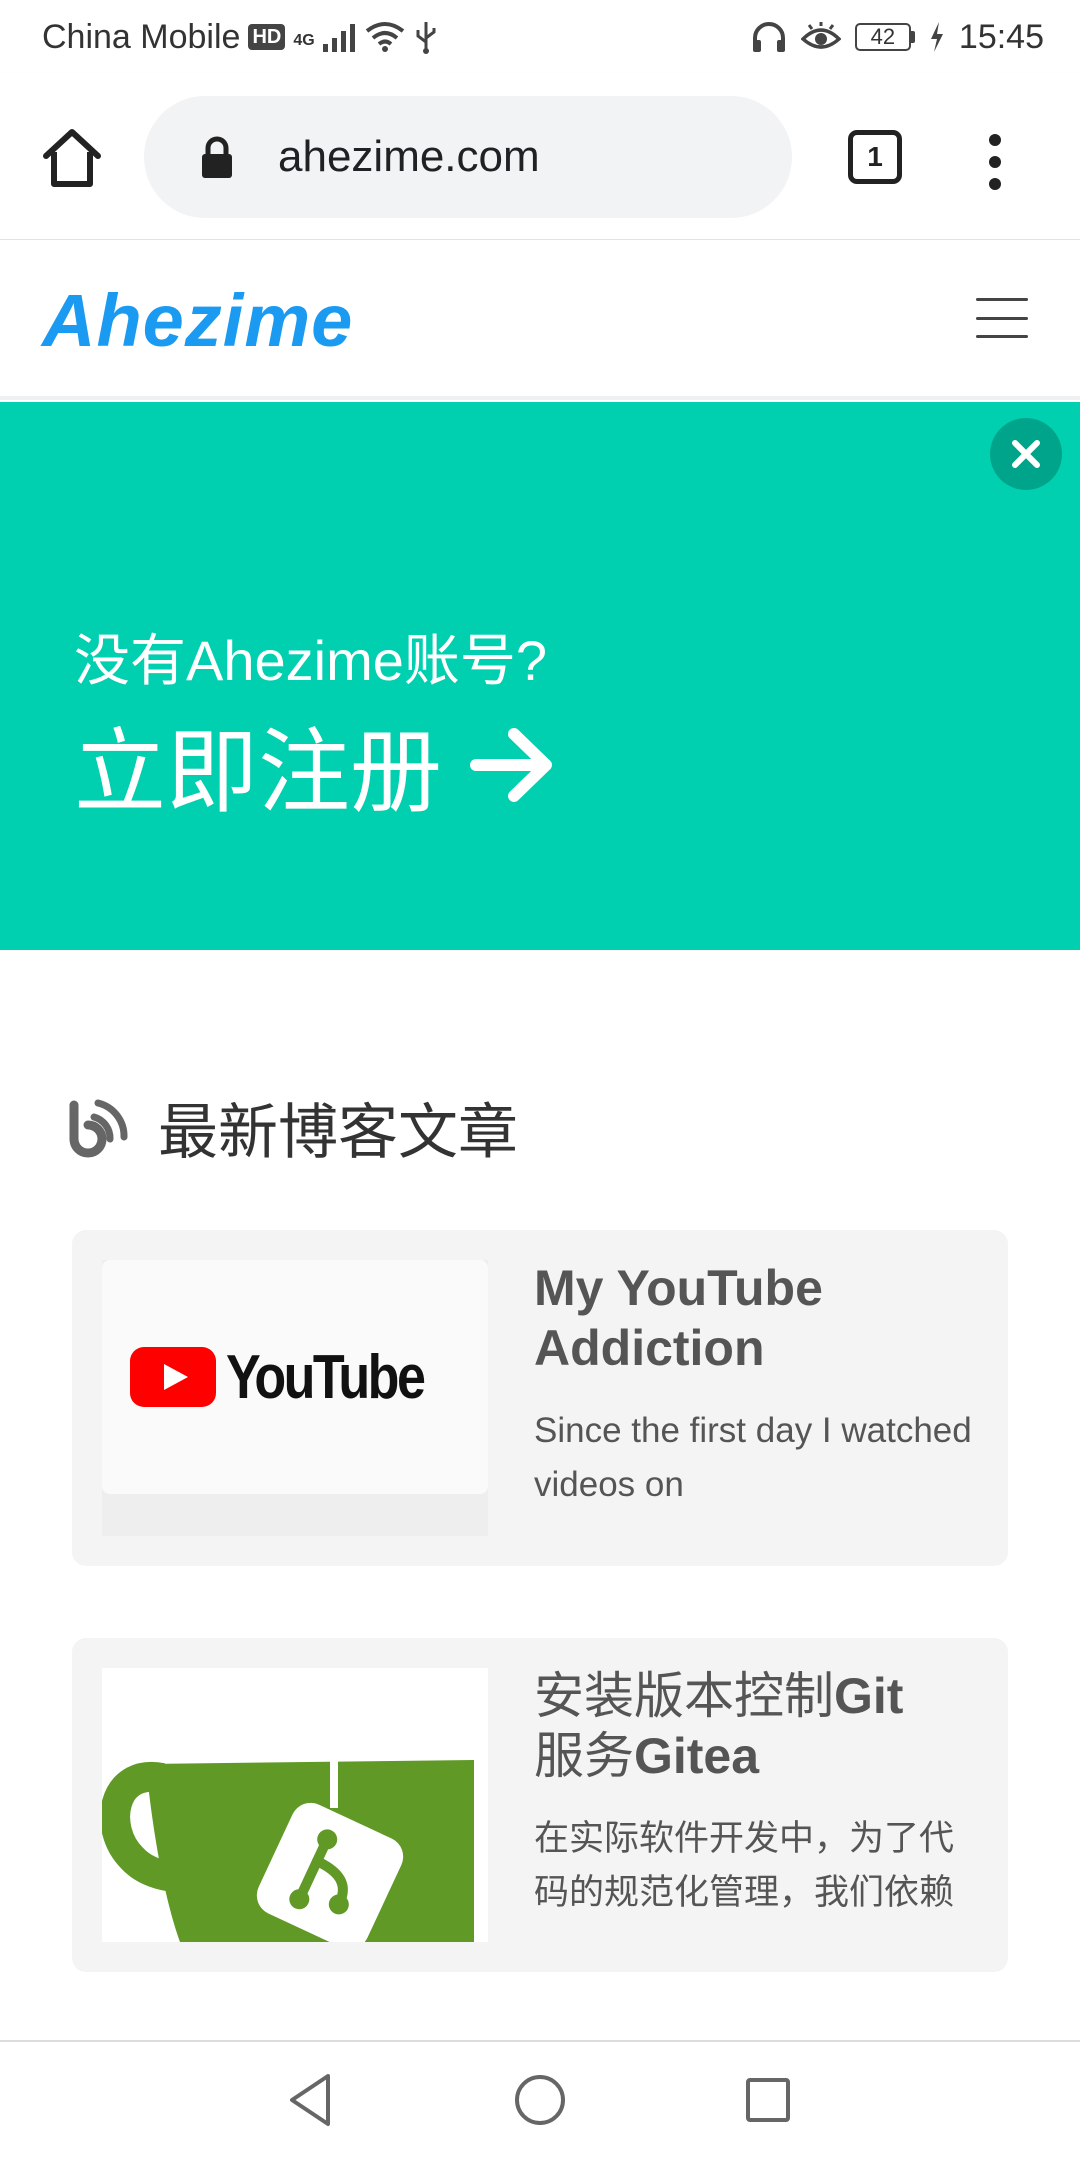 This screenshot has width=1080, height=2160. Describe the element at coordinates (511, 764) in the screenshot. I see `arrow-right-icon` at that location.